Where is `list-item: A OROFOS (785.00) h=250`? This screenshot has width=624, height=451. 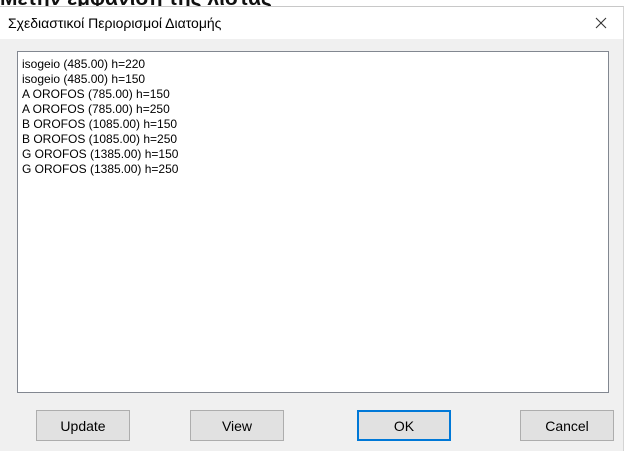 list-item: A OROFOS (785.00) h=250 is located at coordinates (314, 109).